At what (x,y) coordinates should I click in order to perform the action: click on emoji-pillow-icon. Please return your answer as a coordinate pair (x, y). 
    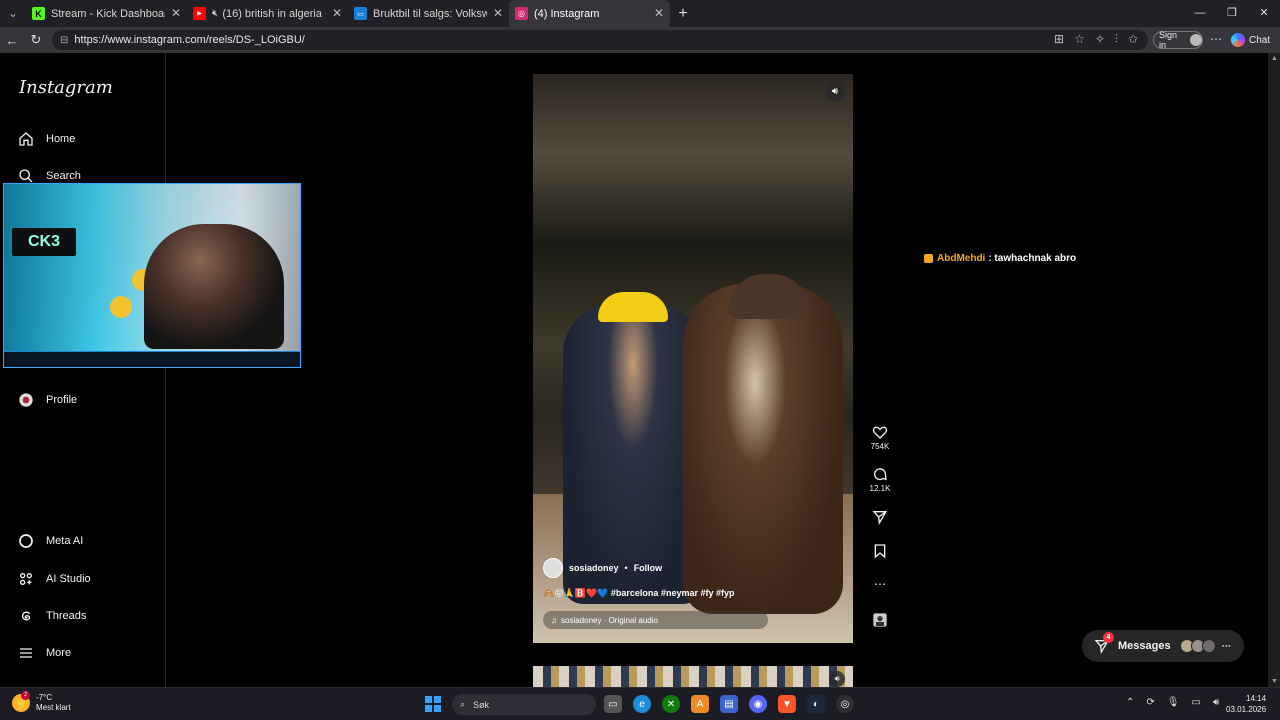
    Looking at the image, I should click on (121, 307).